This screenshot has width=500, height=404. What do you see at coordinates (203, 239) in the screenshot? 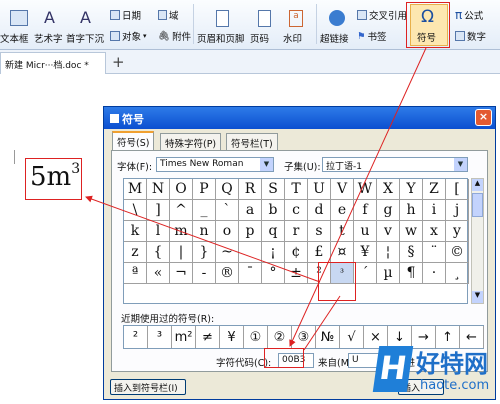
I see `arrow-to-document` at bounding box center [203, 239].